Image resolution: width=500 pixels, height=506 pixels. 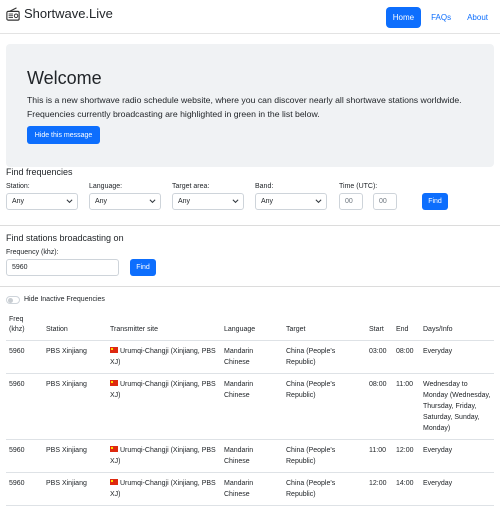 What do you see at coordinates (324, 326) in the screenshot?
I see `col-header-target: Target` at bounding box center [324, 326].